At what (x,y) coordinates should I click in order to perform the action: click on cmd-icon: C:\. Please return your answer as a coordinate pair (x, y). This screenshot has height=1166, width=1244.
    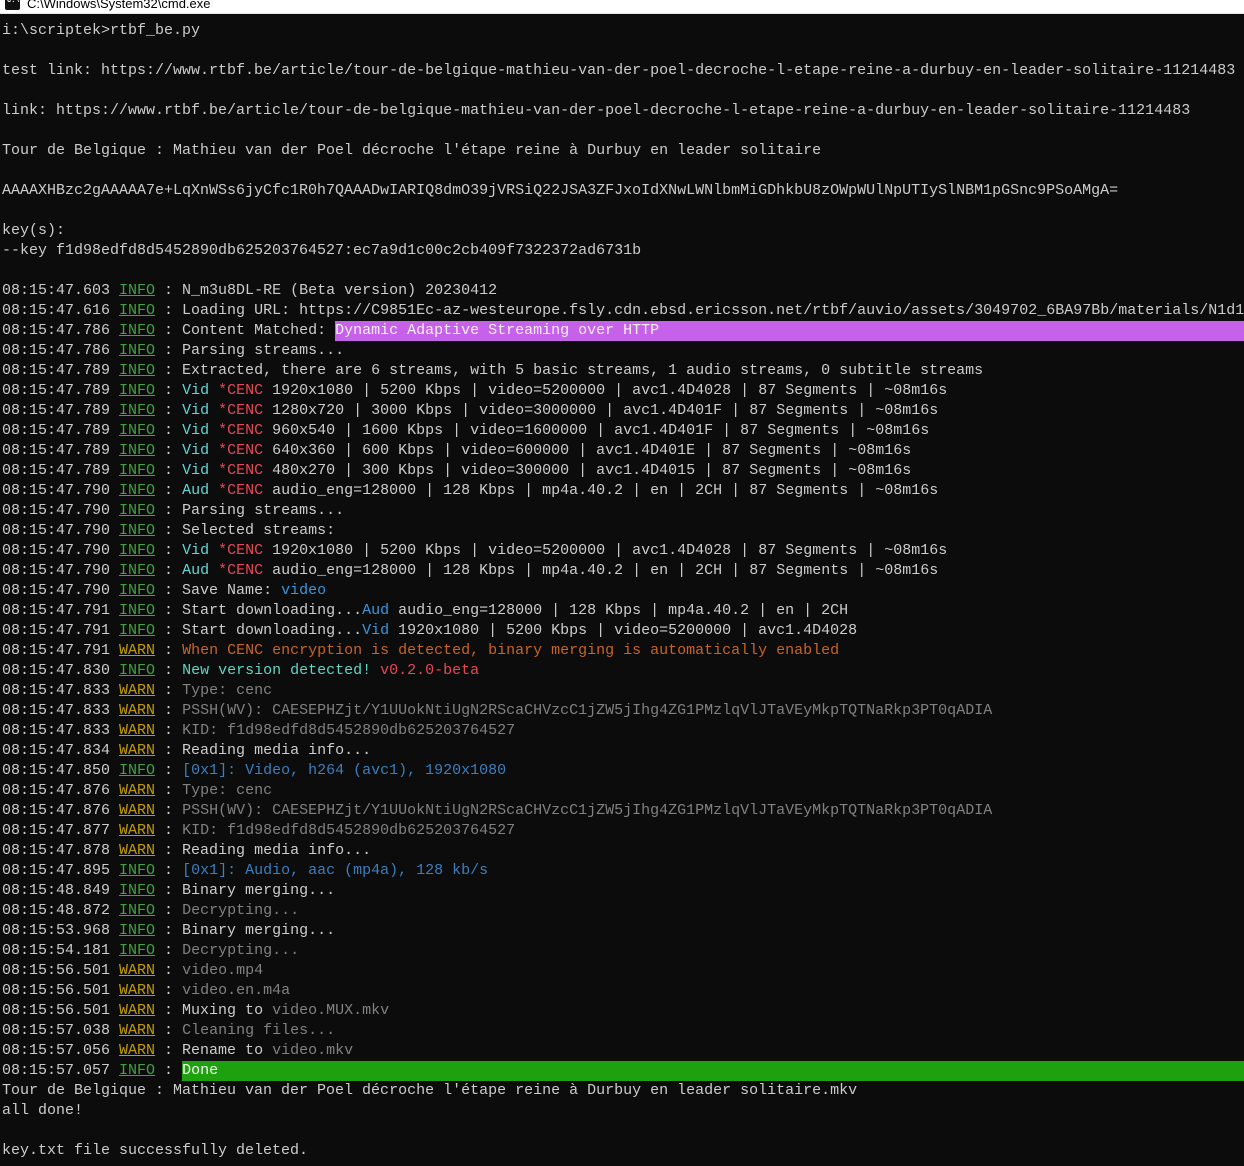
    Looking at the image, I should click on (12, 5).